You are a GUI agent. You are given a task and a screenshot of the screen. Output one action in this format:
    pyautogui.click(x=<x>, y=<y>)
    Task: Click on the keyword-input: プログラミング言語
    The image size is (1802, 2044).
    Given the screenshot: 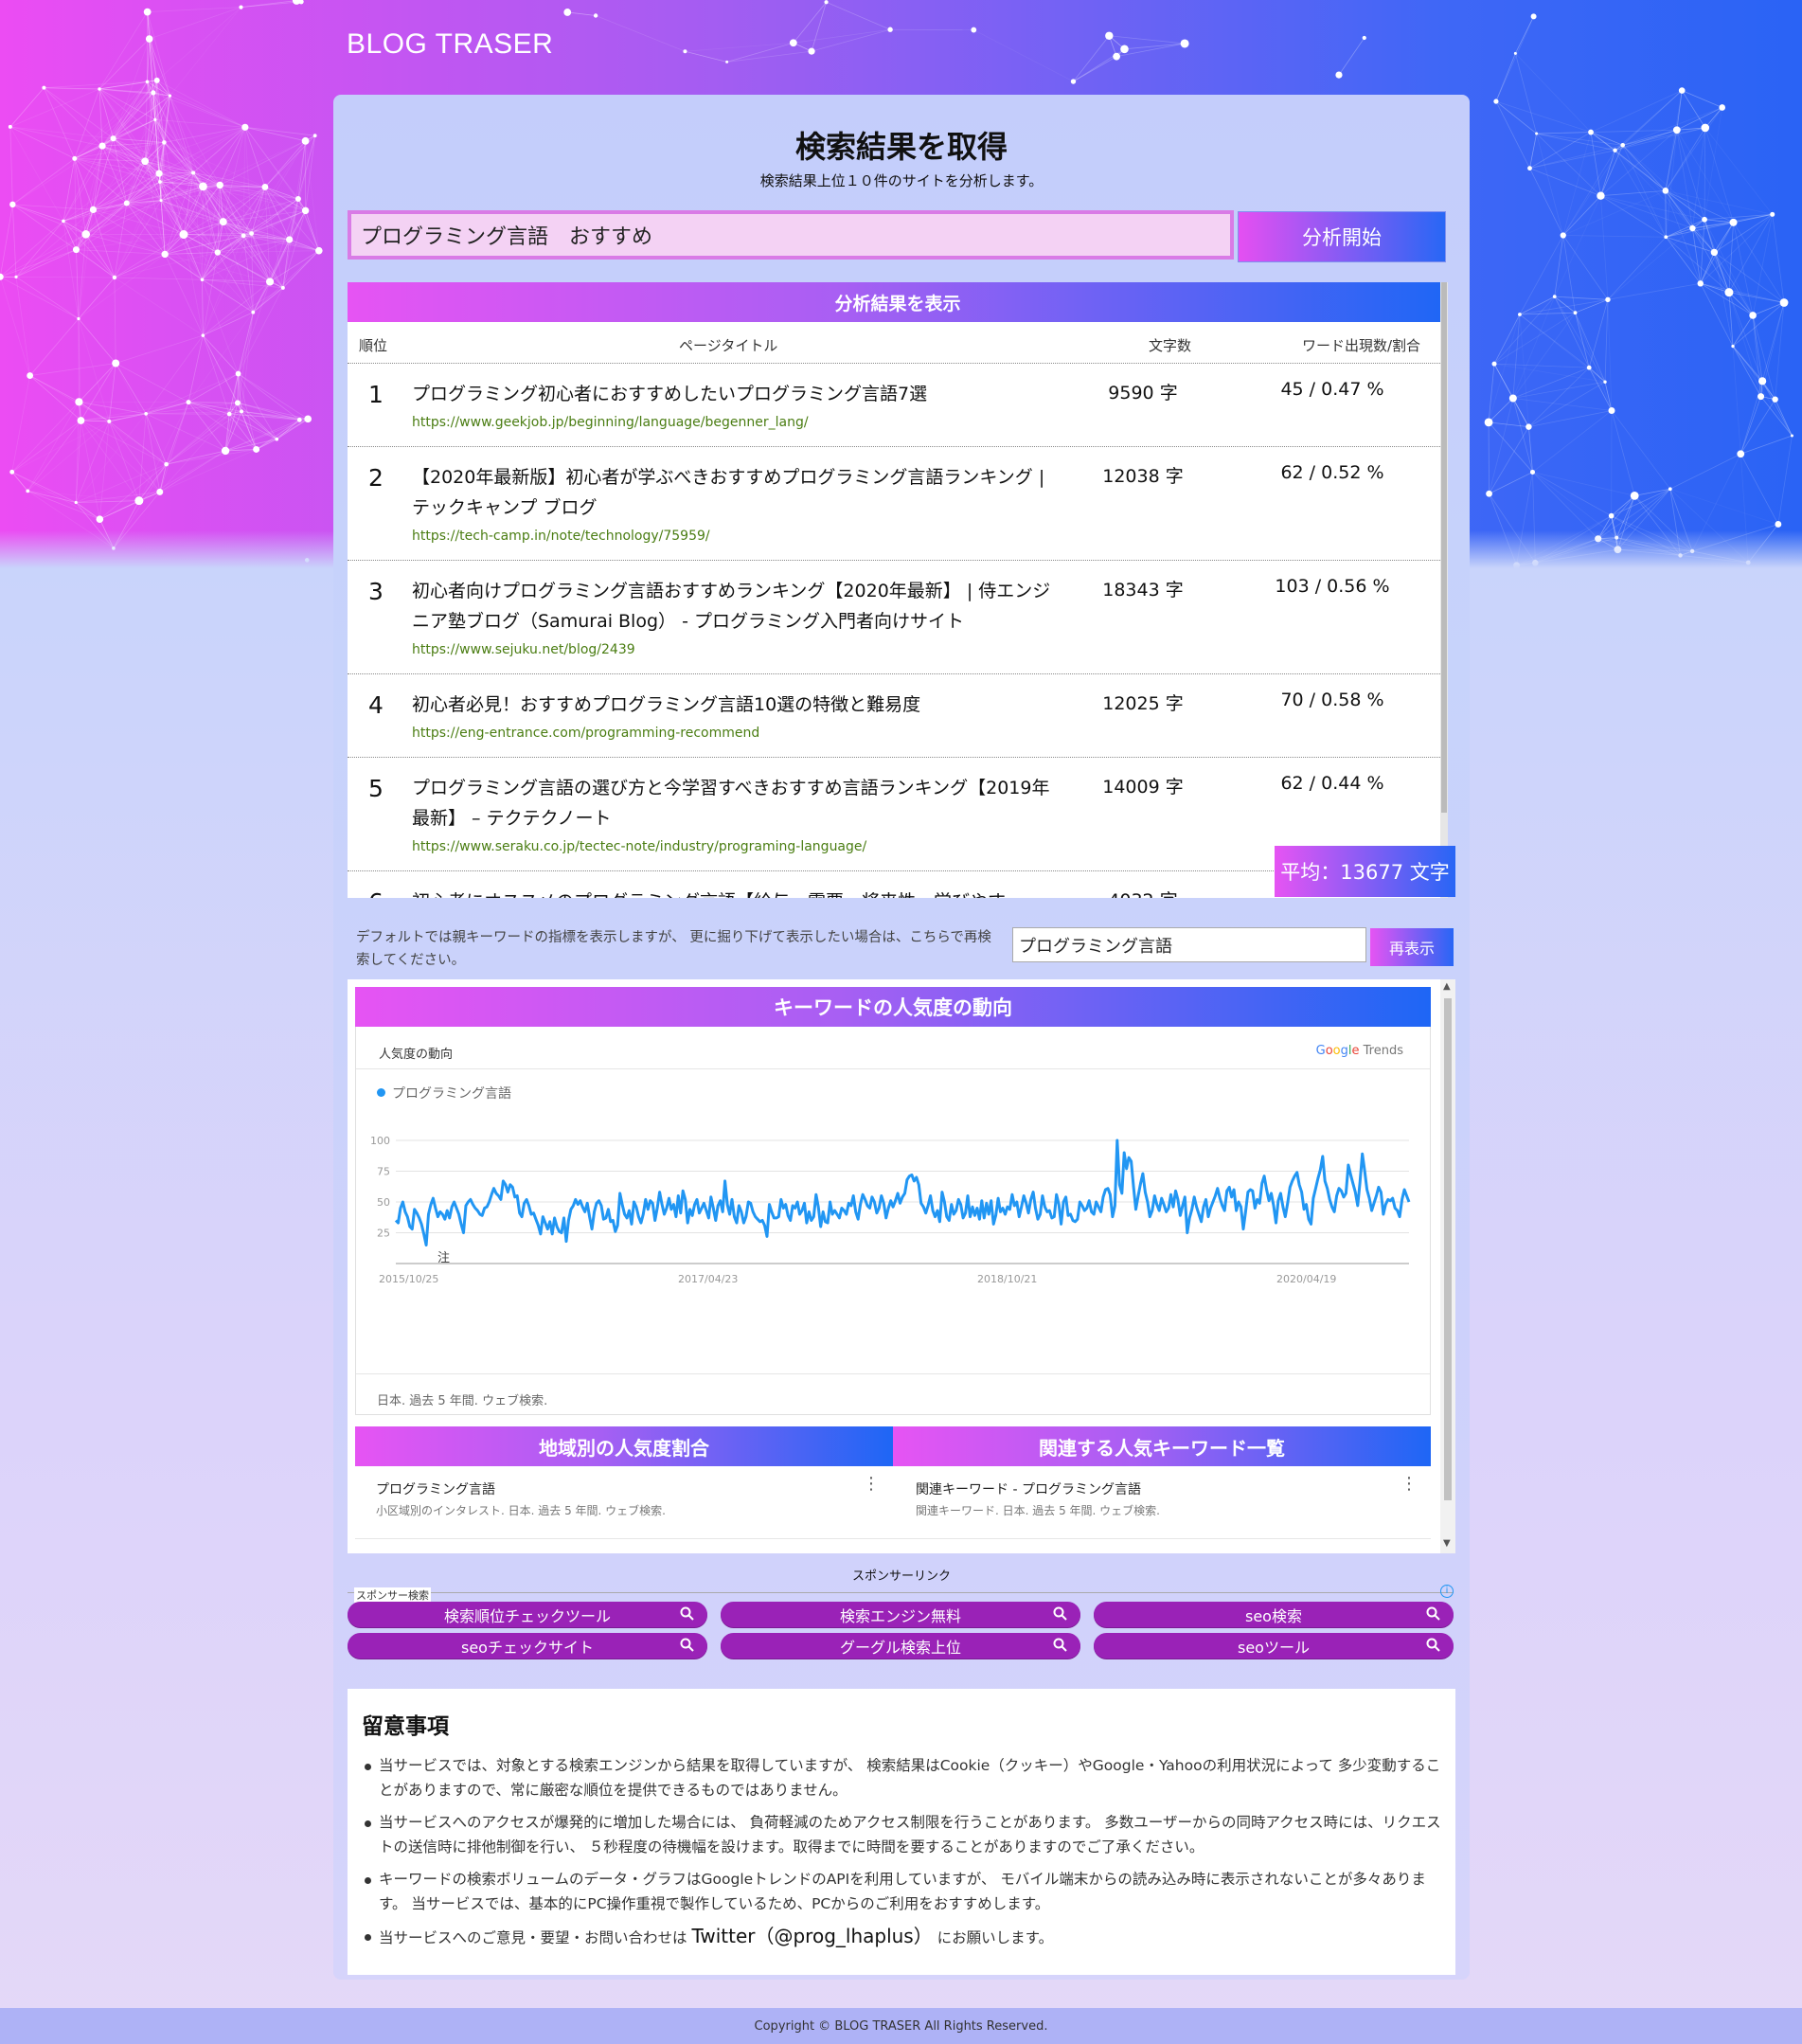 What is the action you would take?
    pyautogui.click(x=1189, y=944)
    